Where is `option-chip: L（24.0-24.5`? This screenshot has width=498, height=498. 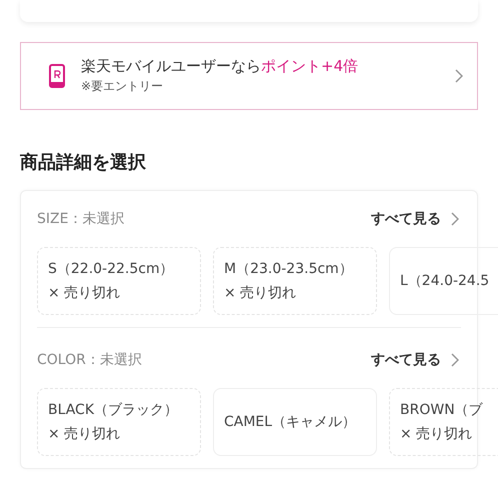
option-chip: L（24.0-24.5 is located at coordinates (443, 281).